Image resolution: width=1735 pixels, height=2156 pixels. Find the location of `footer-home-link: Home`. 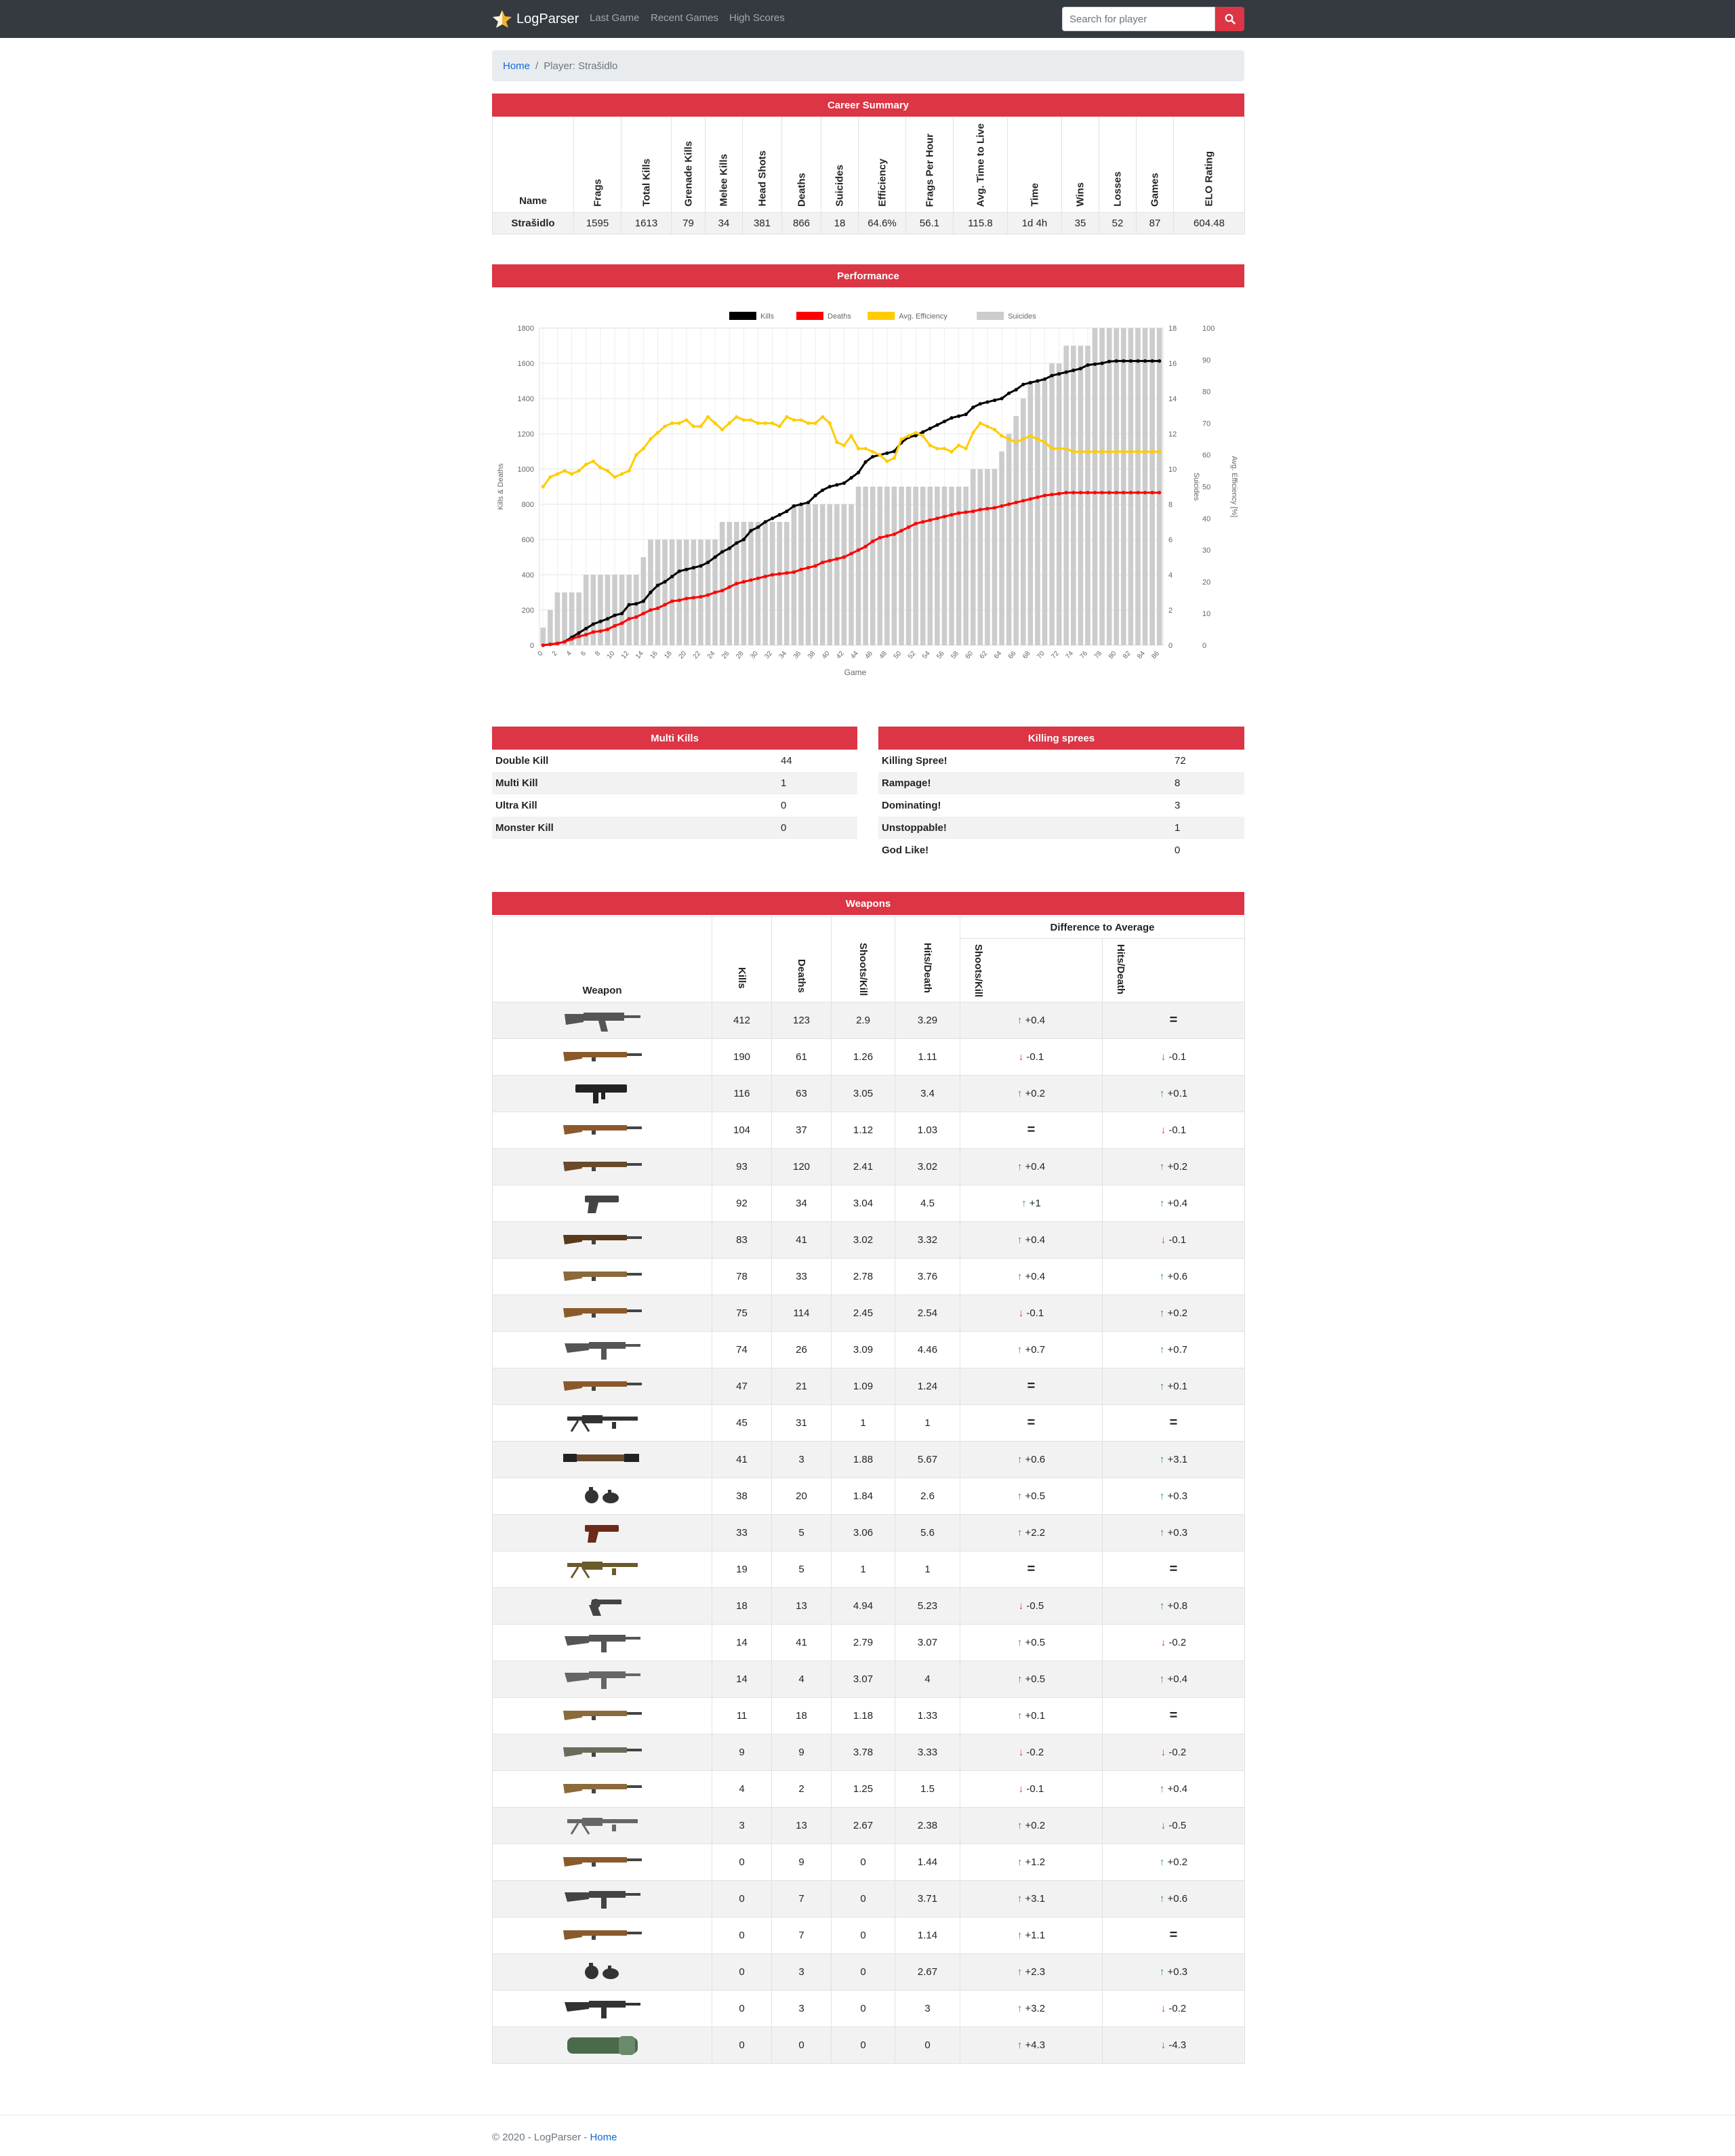

footer-home-link: Home is located at coordinates (603, 2137).